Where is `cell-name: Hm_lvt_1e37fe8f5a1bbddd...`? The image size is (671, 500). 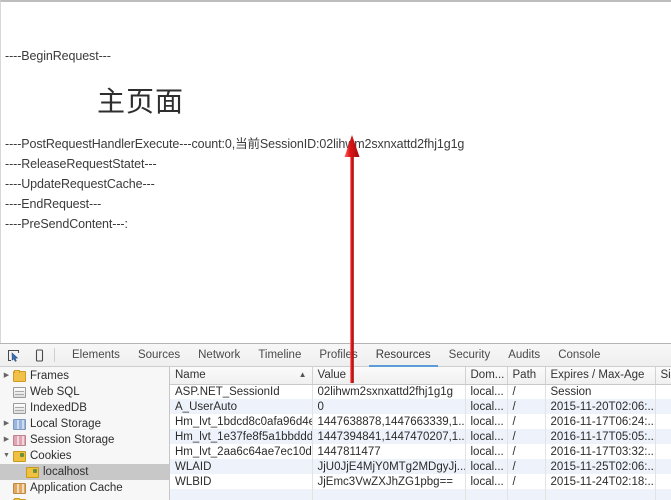
cell-name: Hm_lvt_1e37fe8f5a1bbddd... is located at coordinates (241, 436).